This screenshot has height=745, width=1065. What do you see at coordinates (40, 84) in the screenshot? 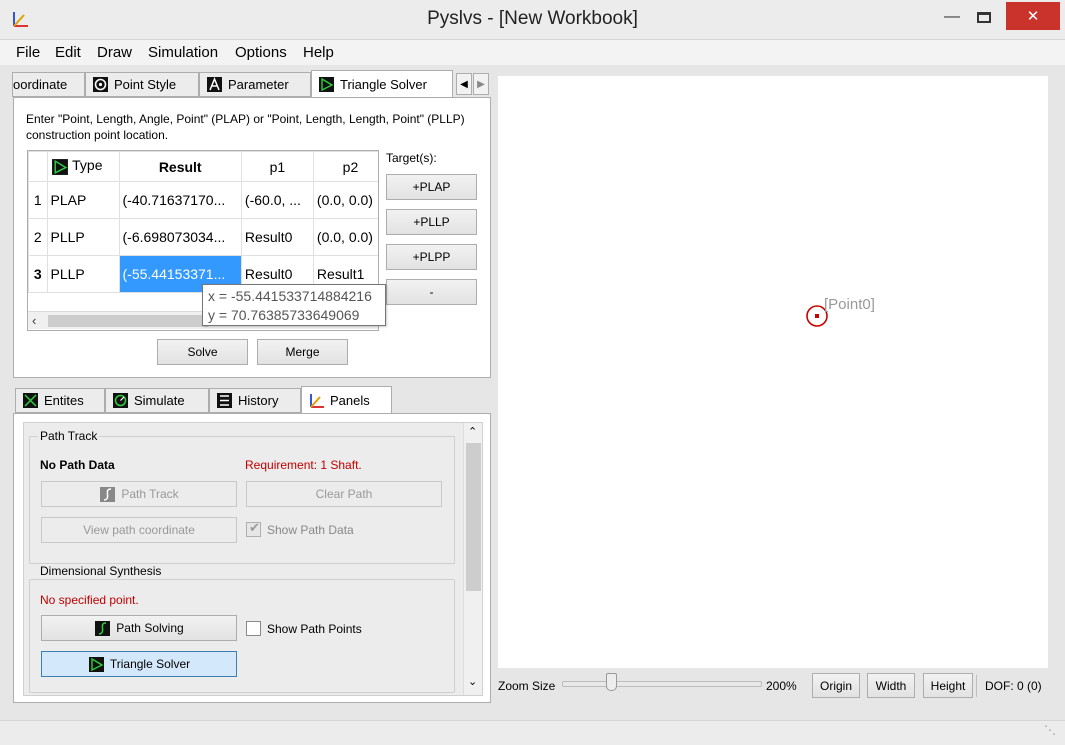
I see `tab-label: oordinate` at bounding box center [40, 84].